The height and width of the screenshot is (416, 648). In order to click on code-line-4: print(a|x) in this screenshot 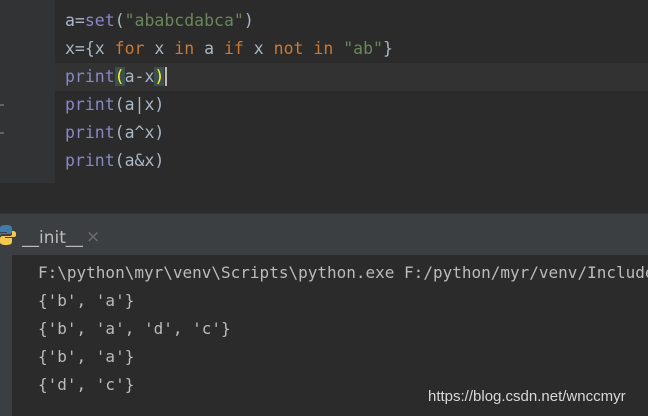, I will do `click(114, 105)`.